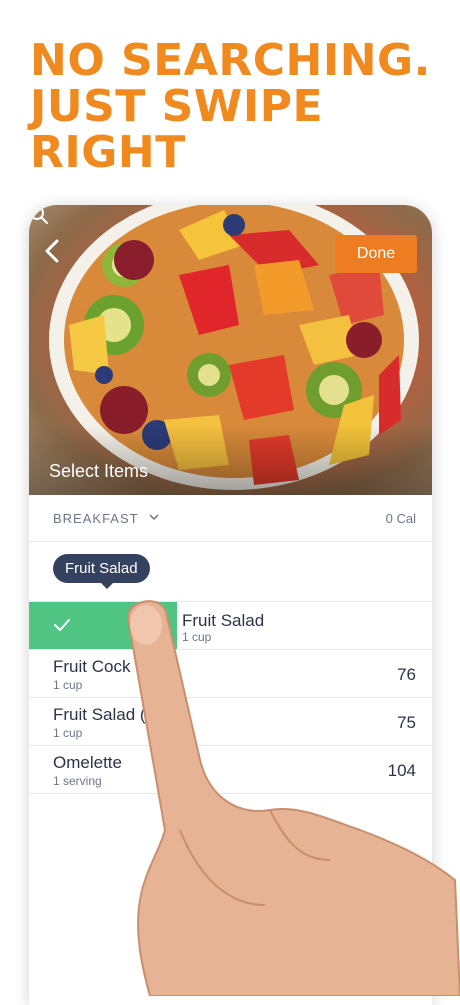  I want to click on select-items-label: Select Items, so click(99, 471).